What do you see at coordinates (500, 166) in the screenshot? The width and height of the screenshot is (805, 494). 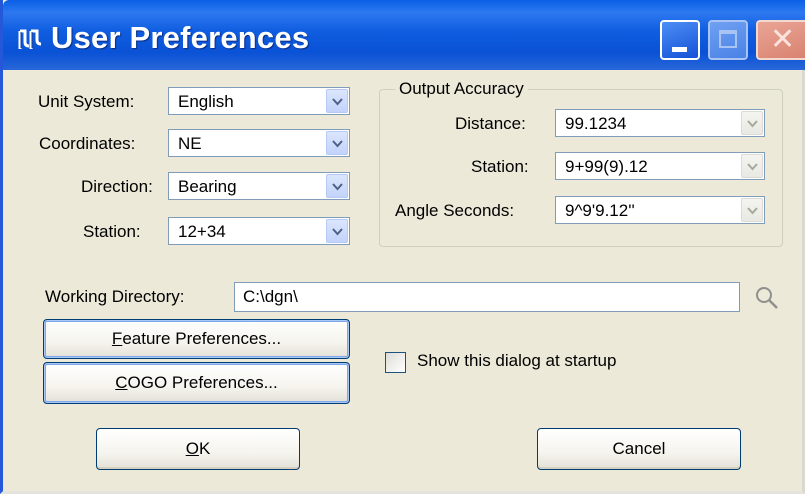 I see `accuracy-station-label: Station:` at bounding box center [500, 166].